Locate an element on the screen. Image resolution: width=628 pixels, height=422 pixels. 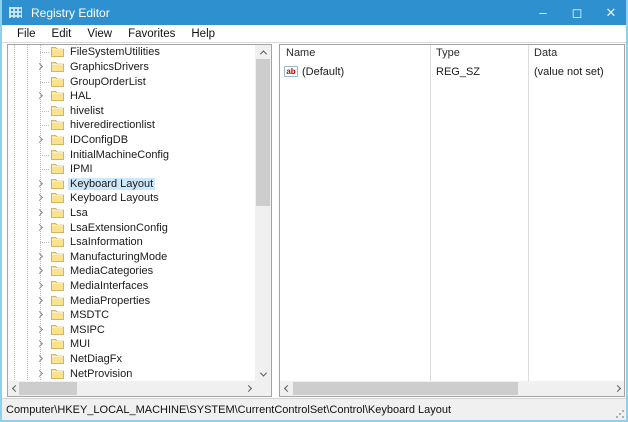
tree-item: MSDTC is located at coordinates (131, 315).